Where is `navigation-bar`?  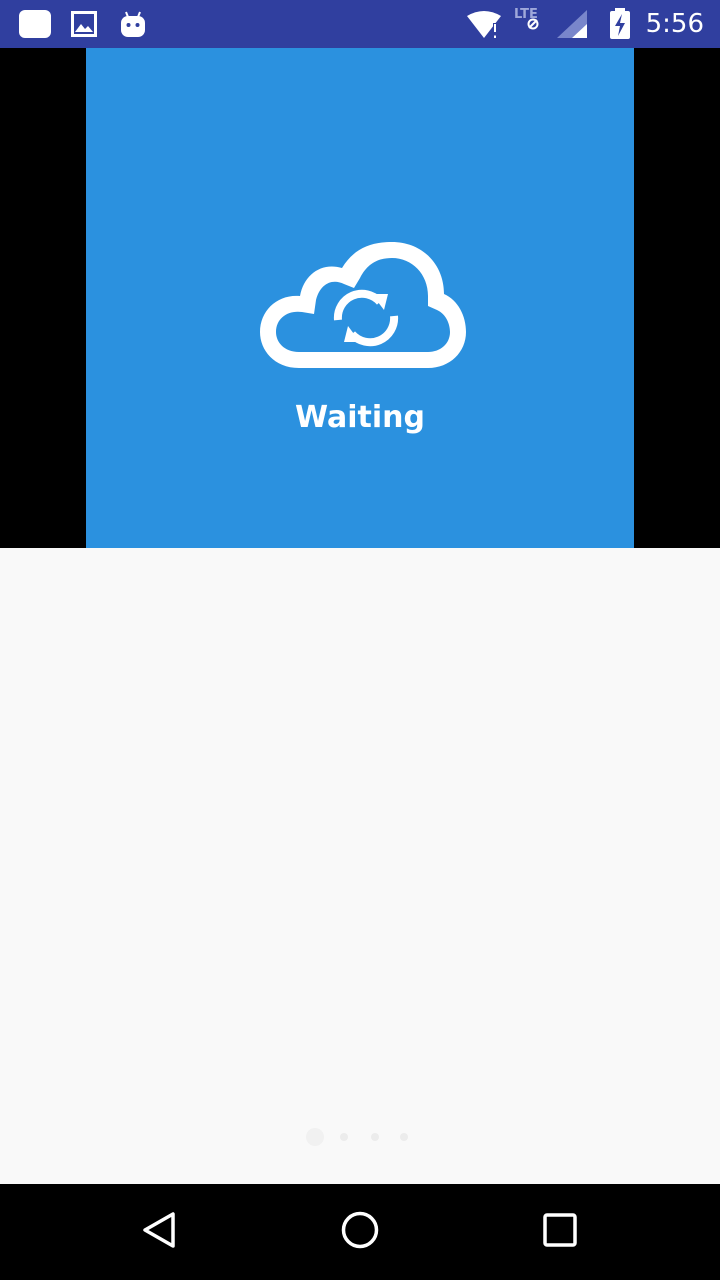 navigation-bar is located at coordinates (360, 1232).